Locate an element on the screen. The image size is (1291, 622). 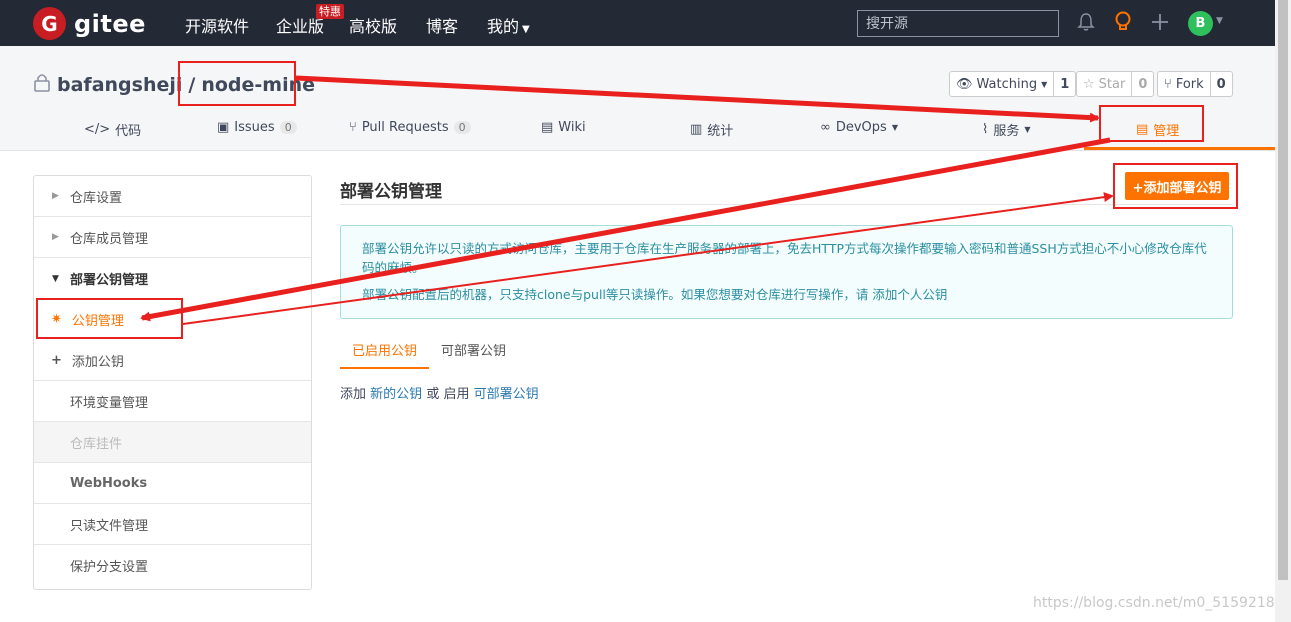
nav-open-source: 开源软件 is located at coordinates (217, 25).